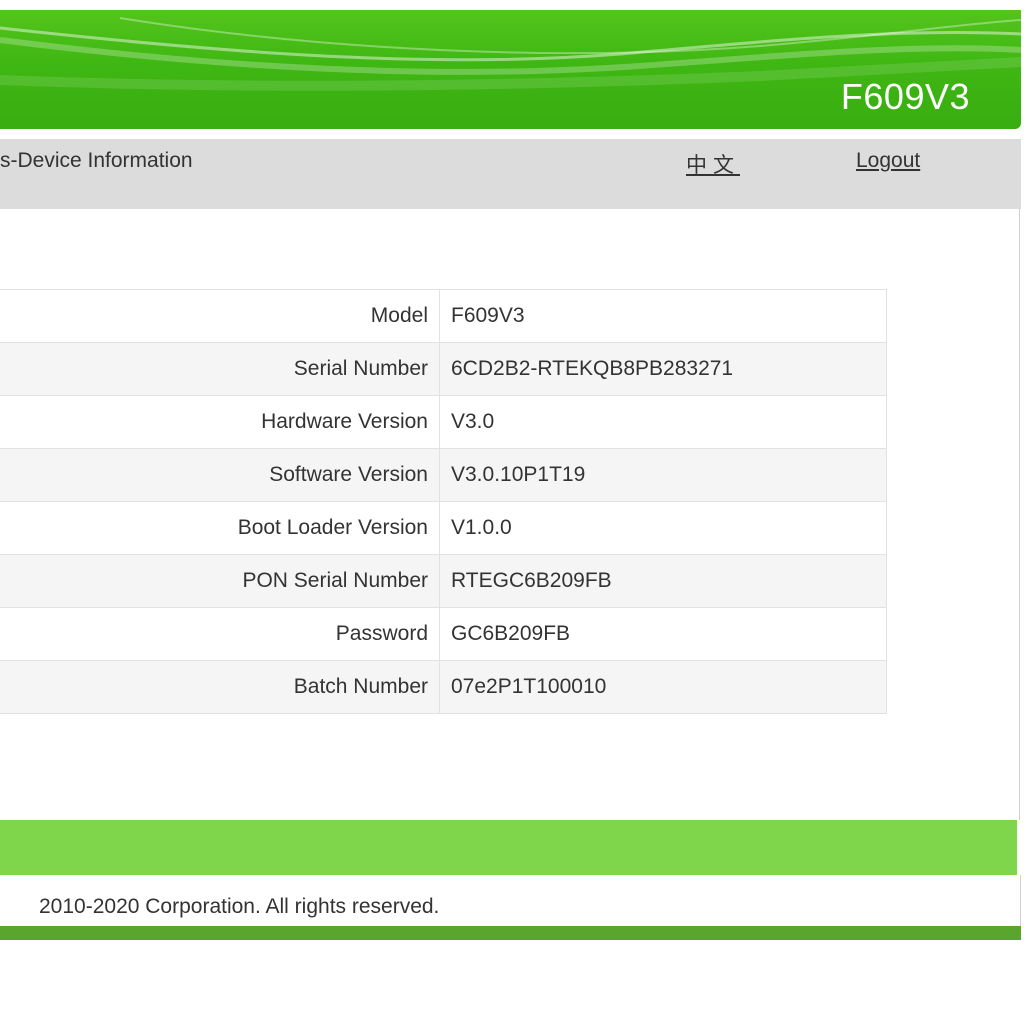 This screenshot has width=1024, height=1024. What do you see at coordinates (220, 316) in the screenshot?
I see `row-label: Model` at bounding box center [220, 316].